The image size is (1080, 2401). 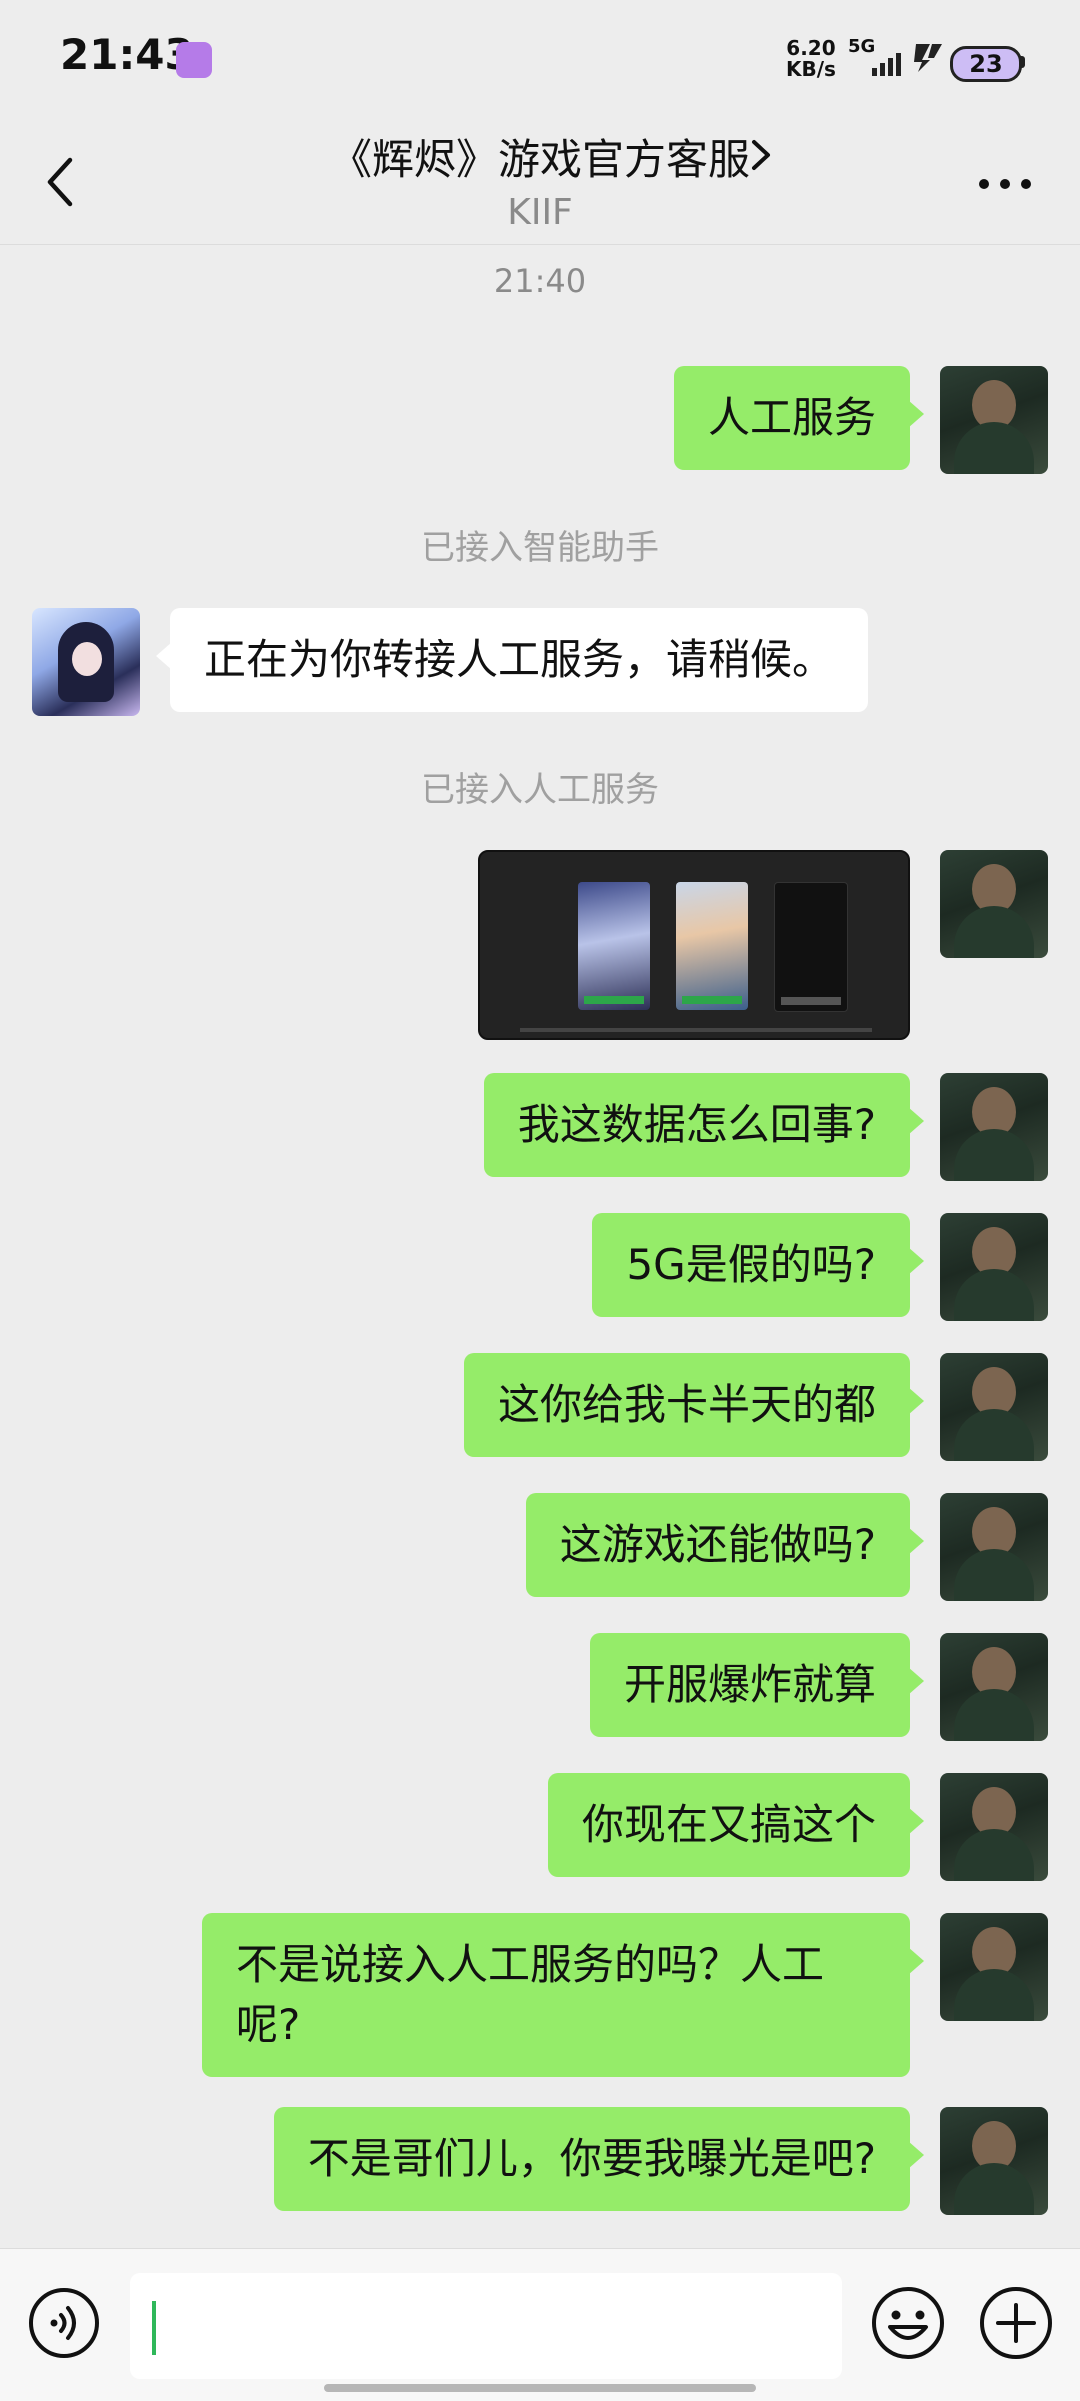 I want to click on text-caret, so click(x=154, y=2328).